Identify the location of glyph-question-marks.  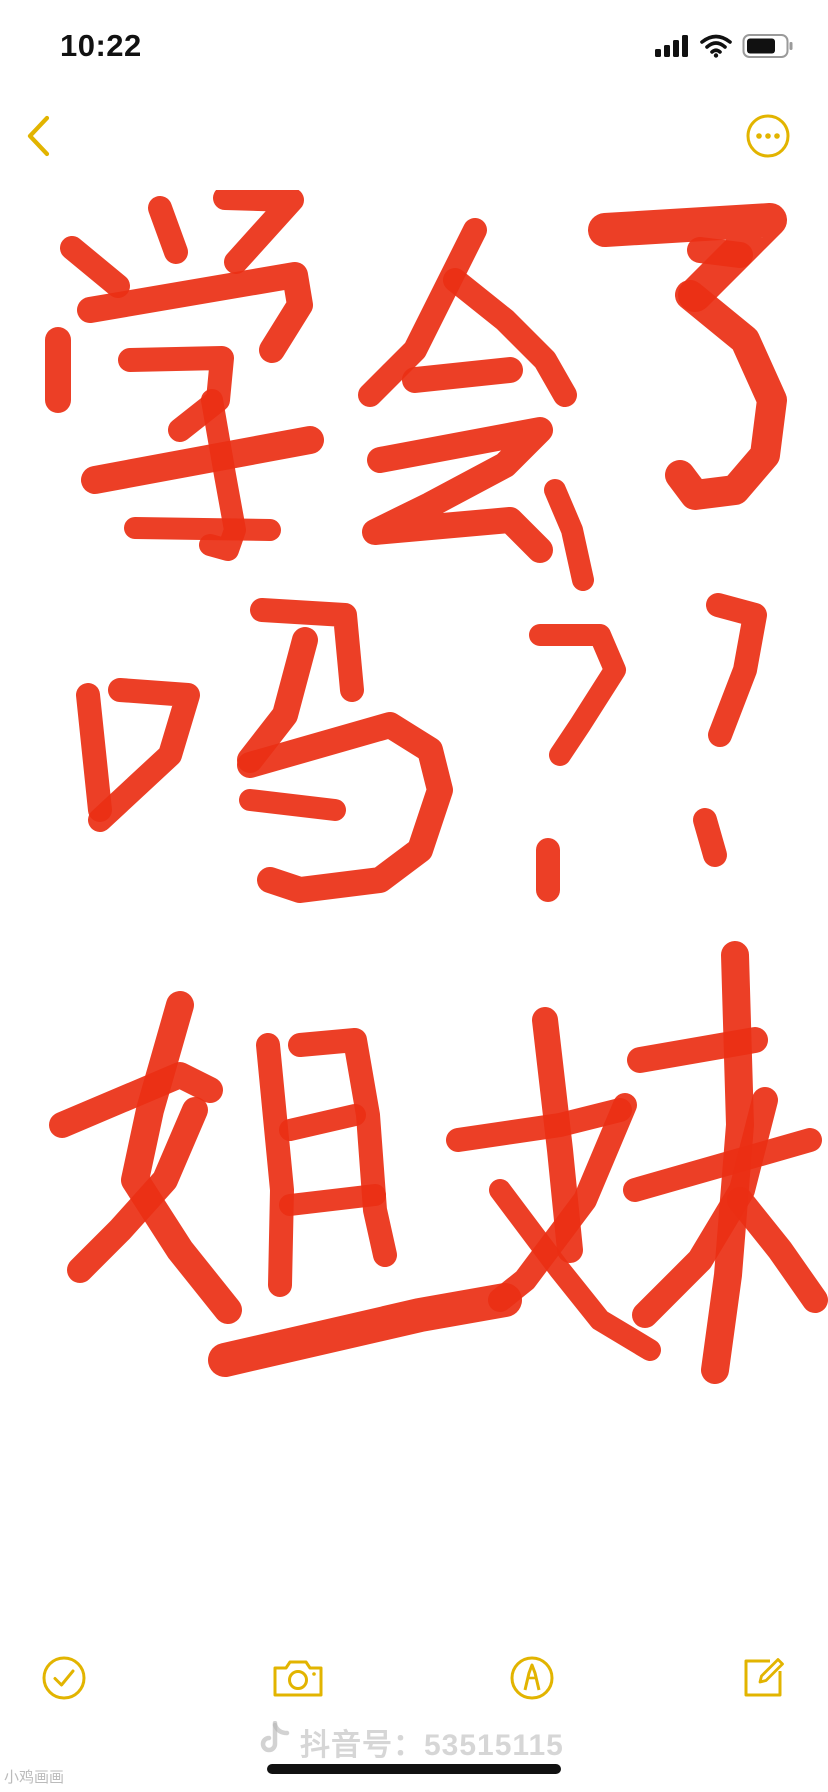
(648, 747).